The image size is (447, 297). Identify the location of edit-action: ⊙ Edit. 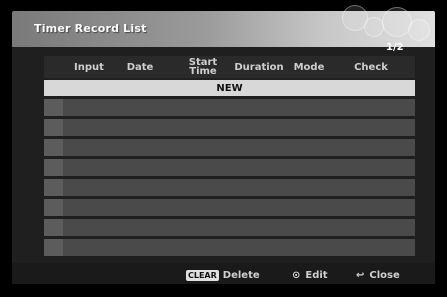
(310, 275).